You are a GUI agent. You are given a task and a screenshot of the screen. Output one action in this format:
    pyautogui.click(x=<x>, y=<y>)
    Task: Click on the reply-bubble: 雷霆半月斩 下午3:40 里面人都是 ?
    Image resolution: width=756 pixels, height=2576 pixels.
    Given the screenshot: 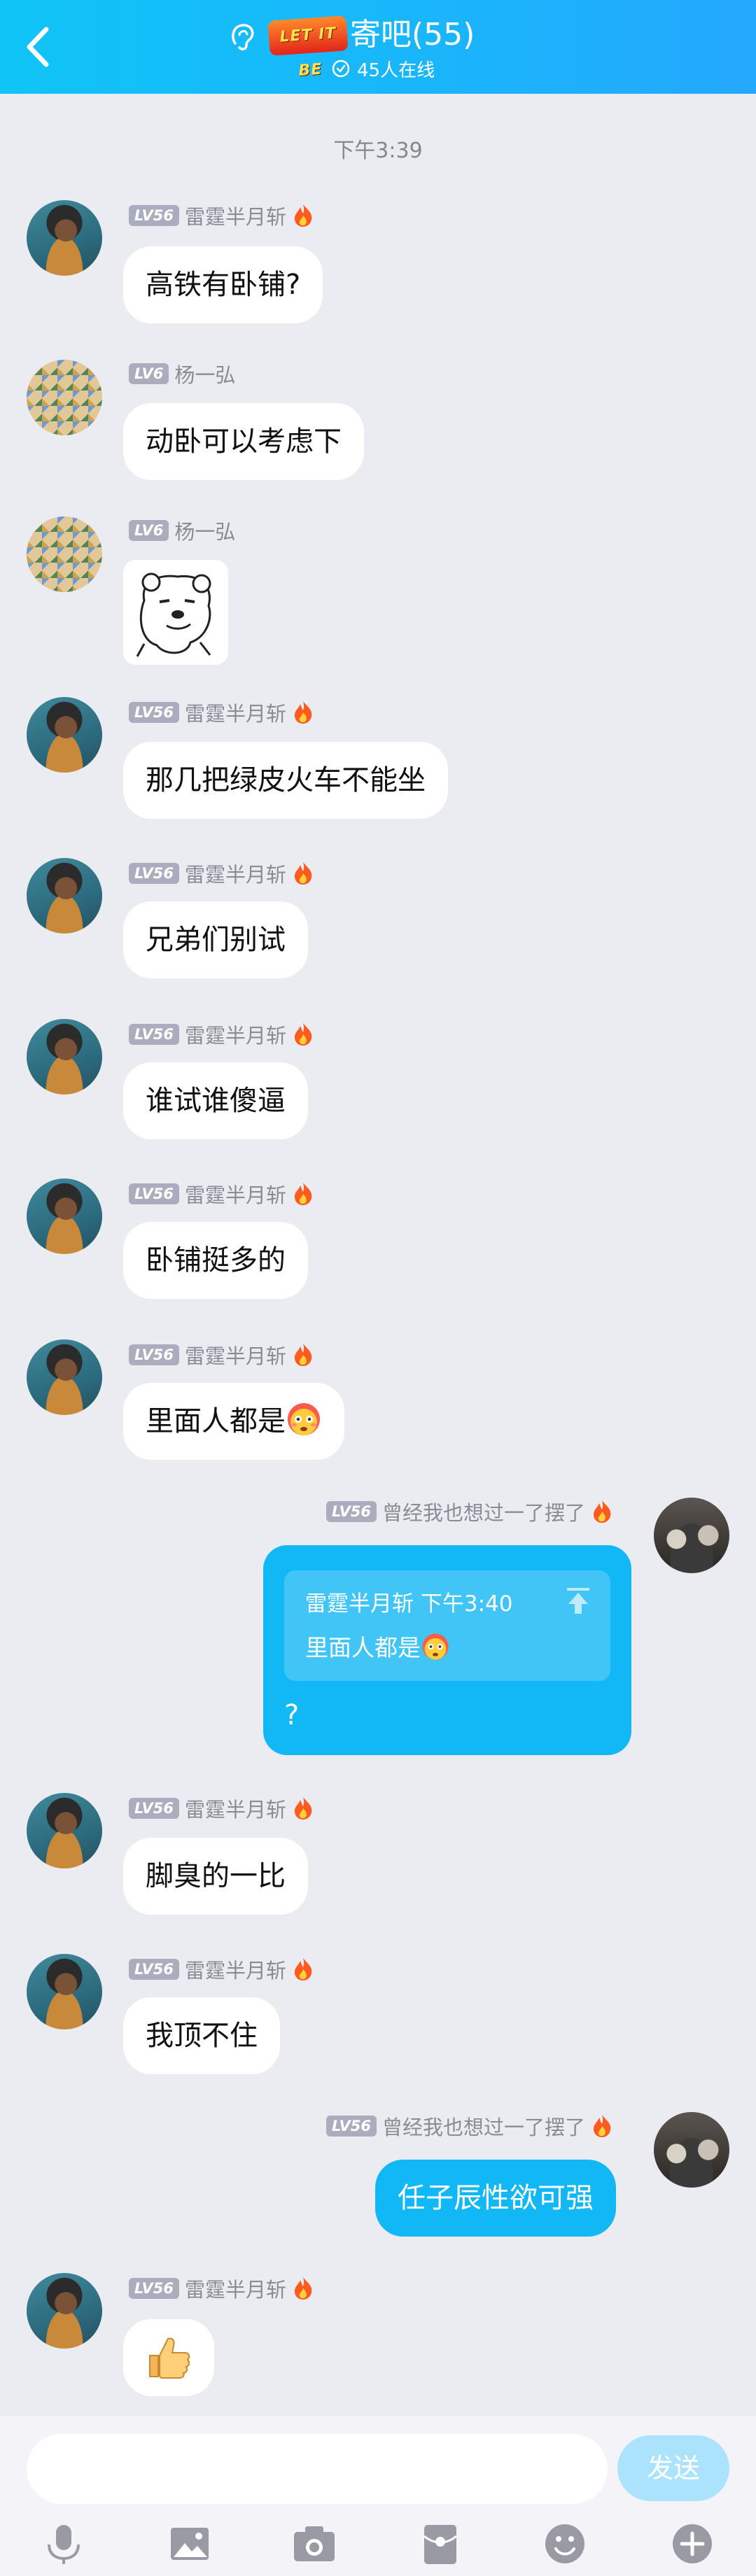 What is the action you would take?
    pyautogui.click(x=447, y=1650)
    